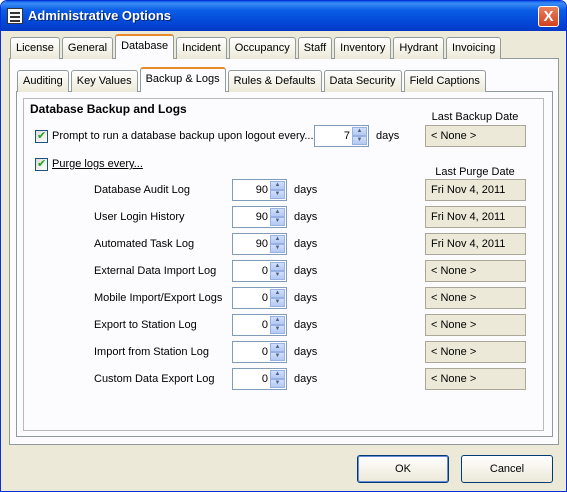  What do you see at coordinates (341, 136) in the screenshot?
I see `backup-days-stepper: 7 ▲ ▼` at bounding box center [341, 136].